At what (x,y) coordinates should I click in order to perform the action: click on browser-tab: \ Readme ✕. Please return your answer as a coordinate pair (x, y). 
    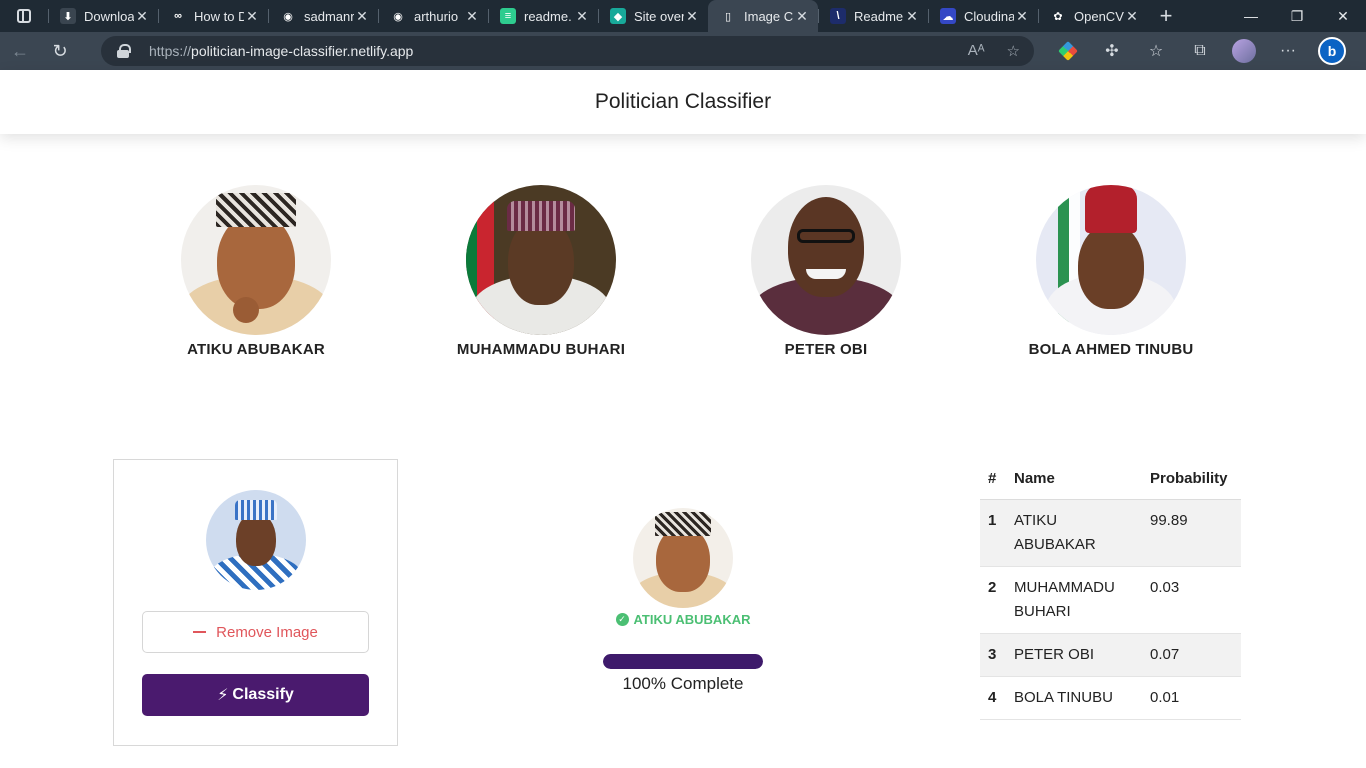
    Looking at the image, I should click on (873, 16).